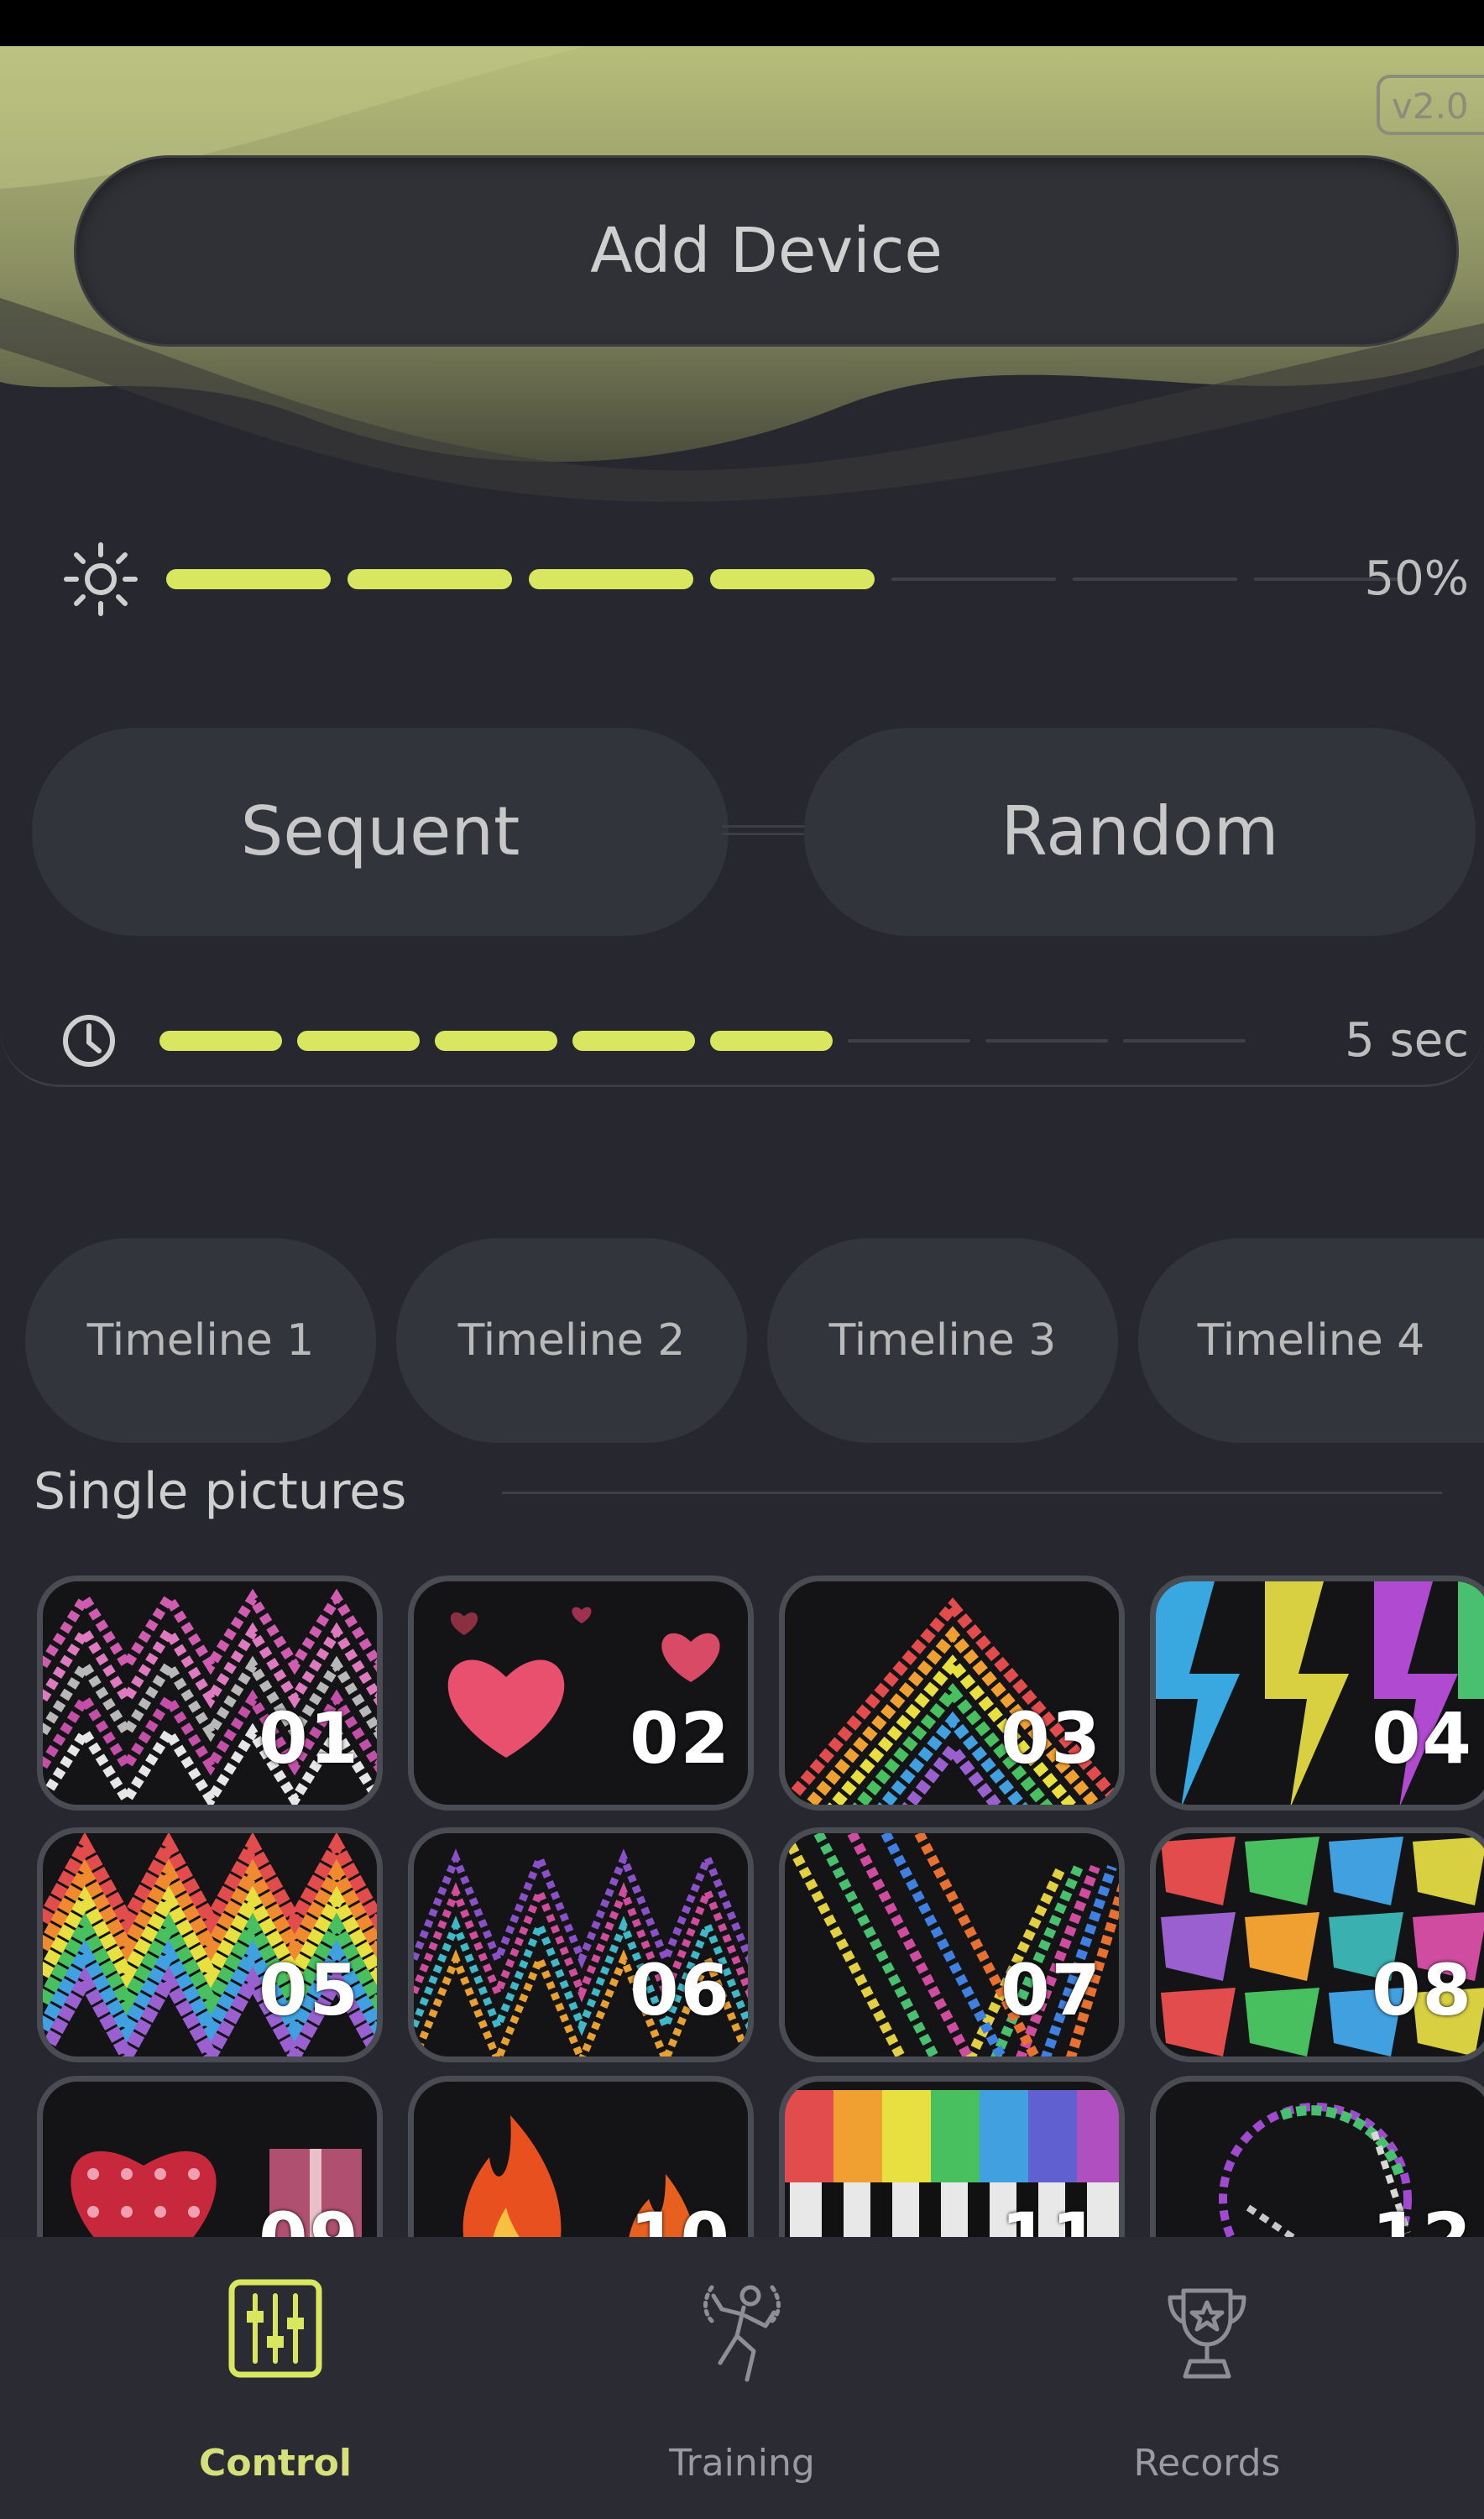  I want to click on timeline-4-button: Timeline 4, so click(1311, 1341).